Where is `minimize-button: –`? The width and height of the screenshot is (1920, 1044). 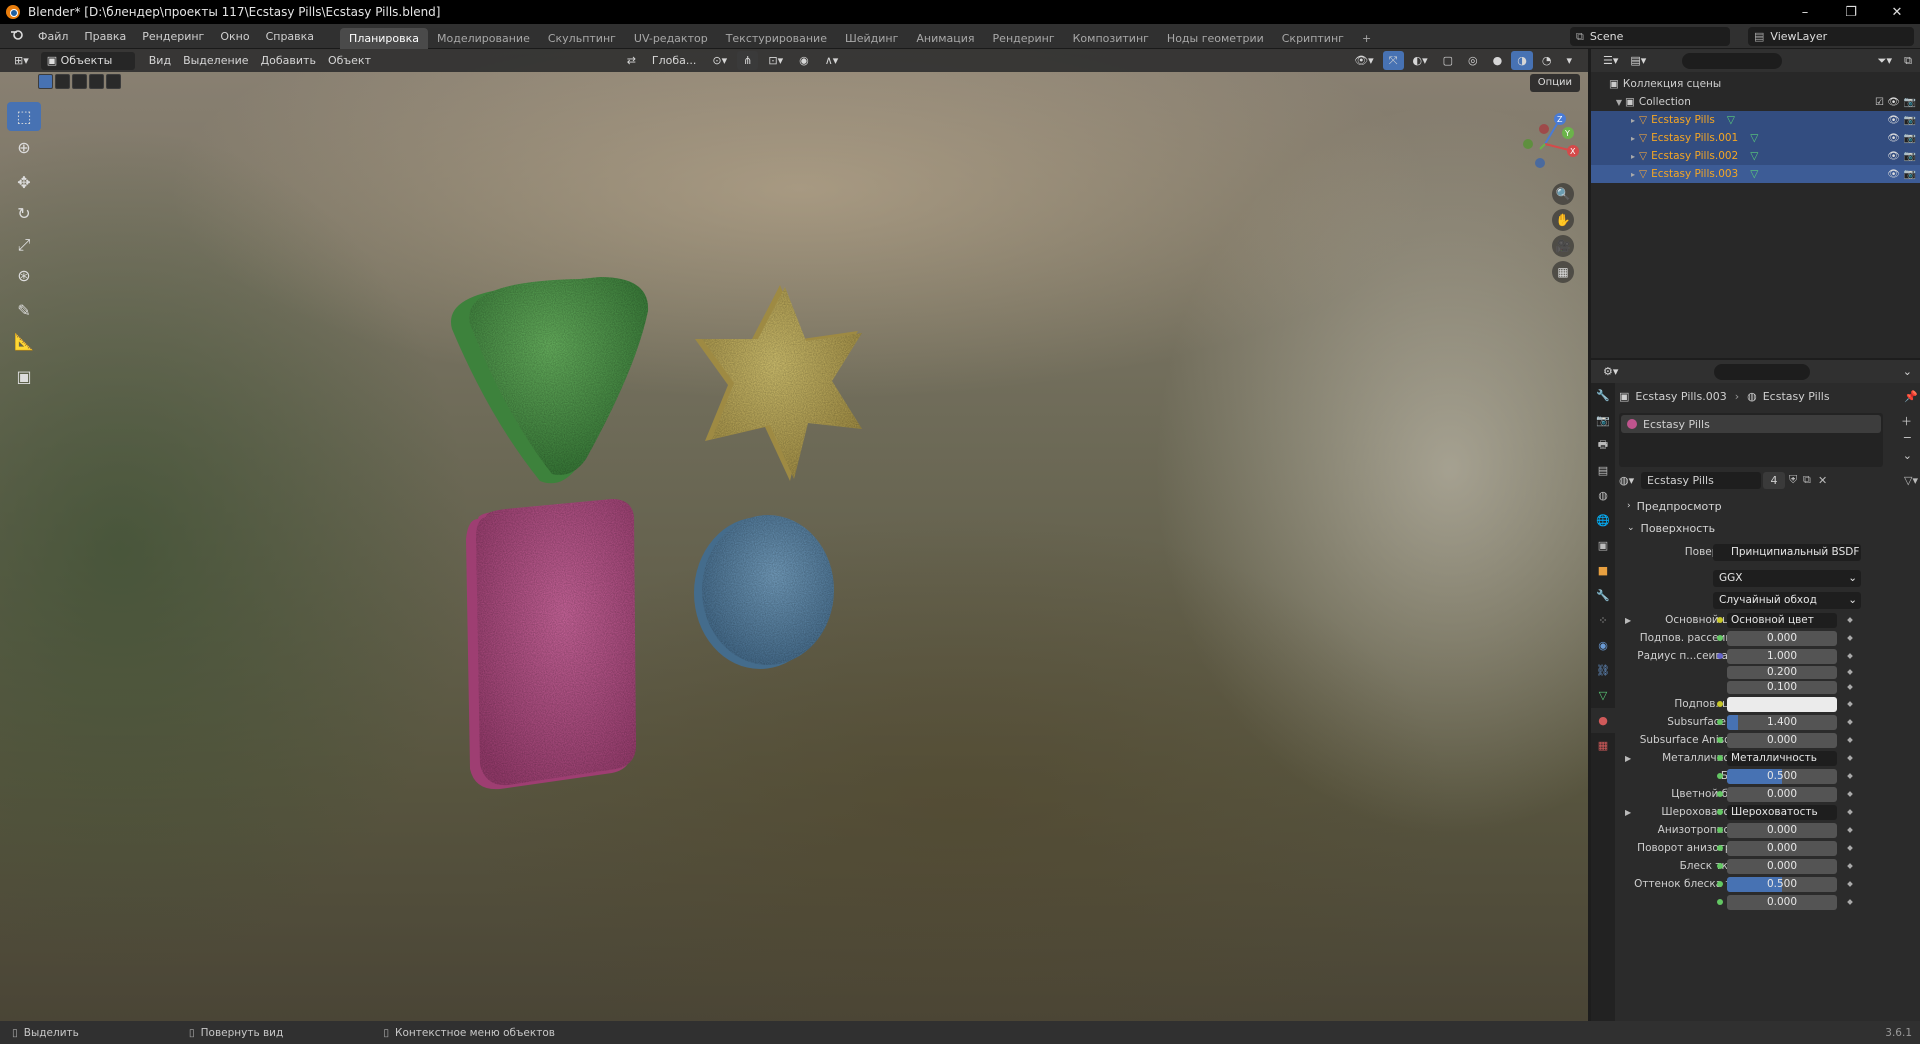
minimize-button: – is located at coordinates (1805, 12).